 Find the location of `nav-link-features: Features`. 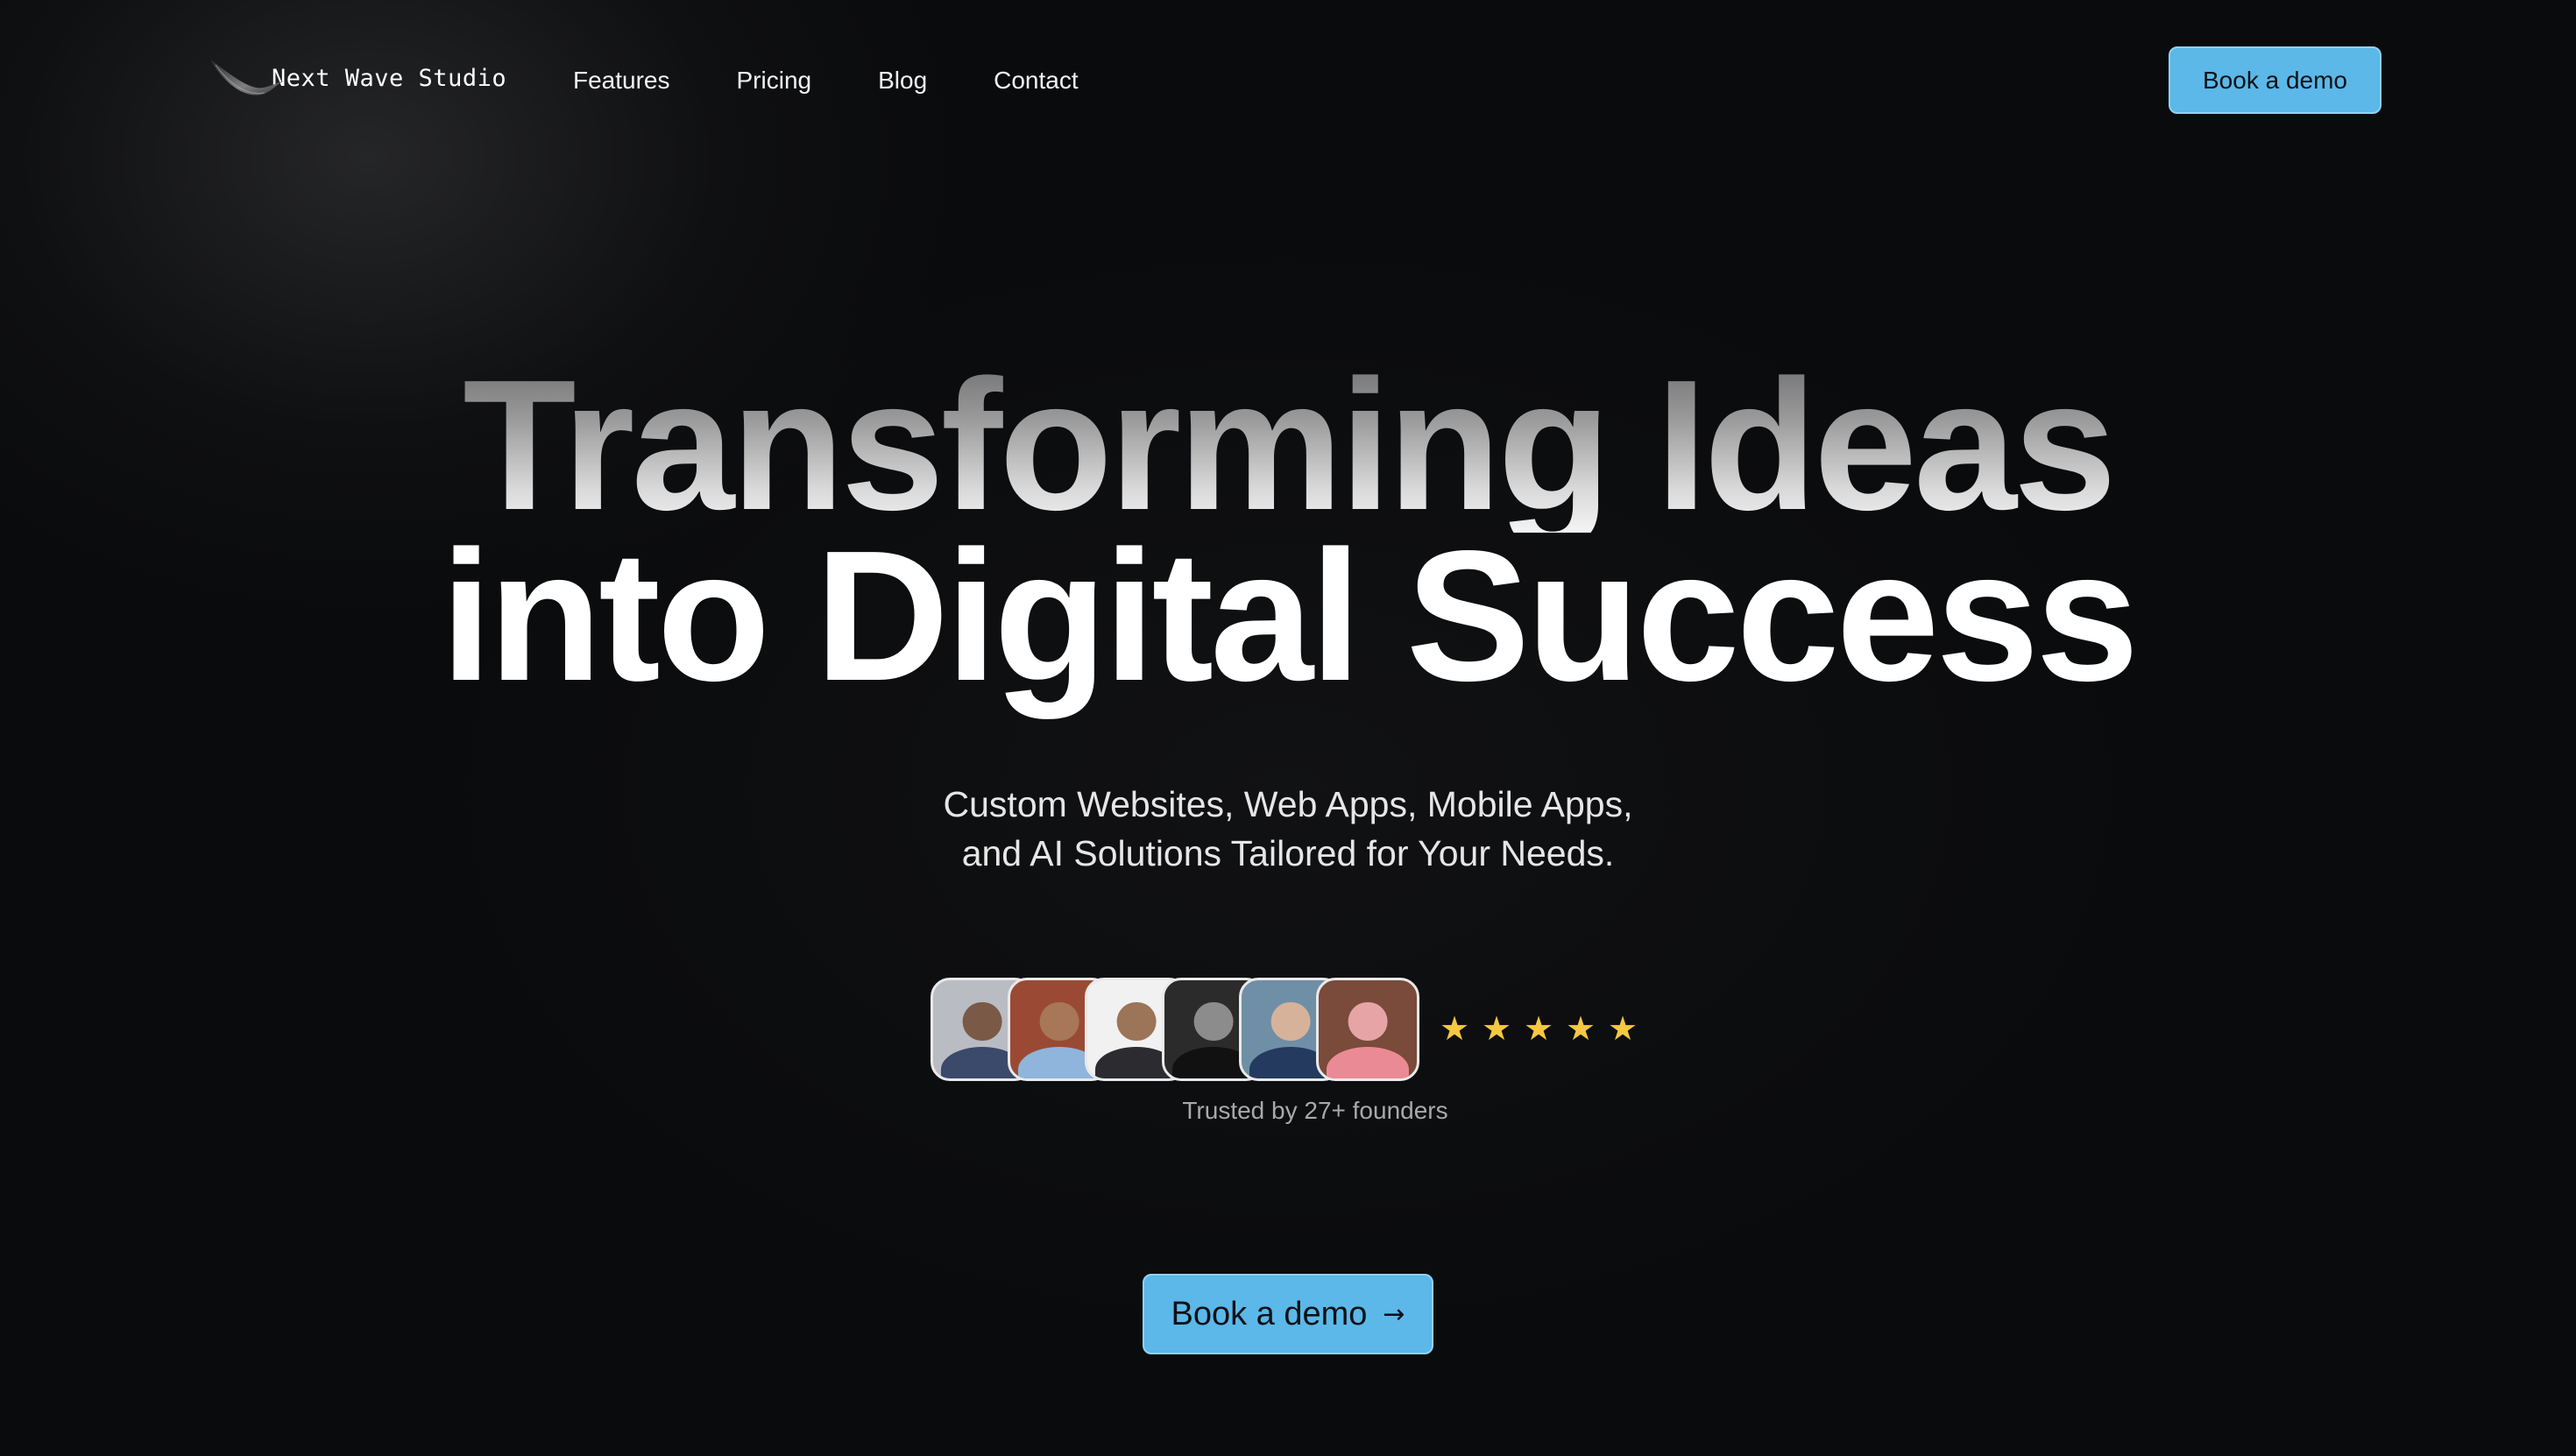

nav-link-features: Features is located at coordinates (621, 80).